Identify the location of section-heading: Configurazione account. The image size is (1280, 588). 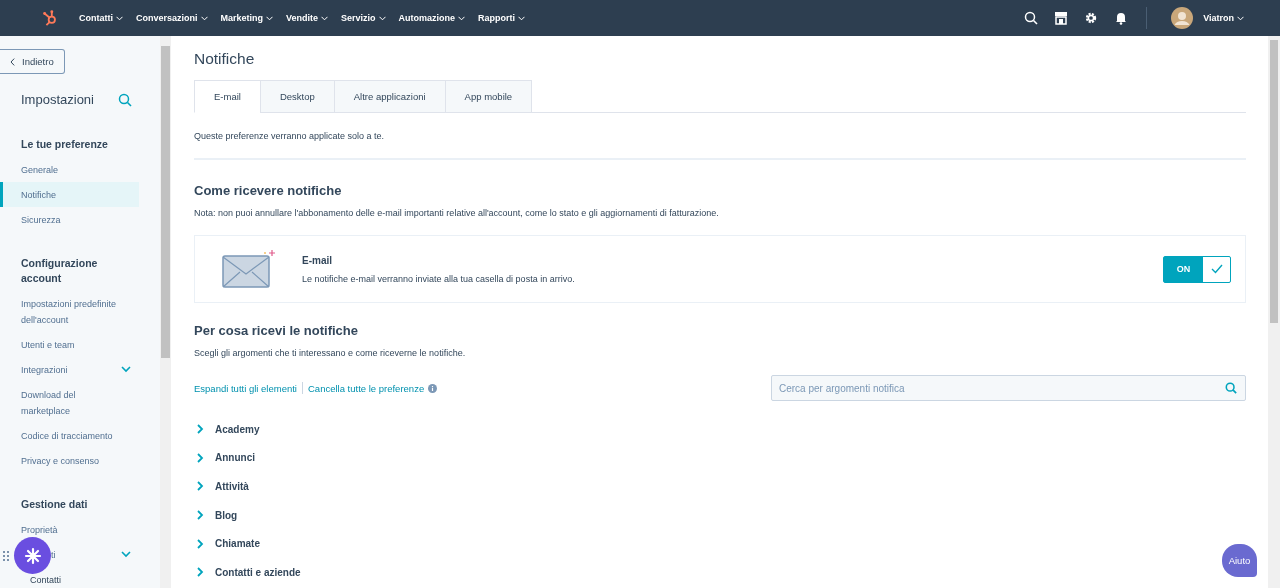
(59, 271).